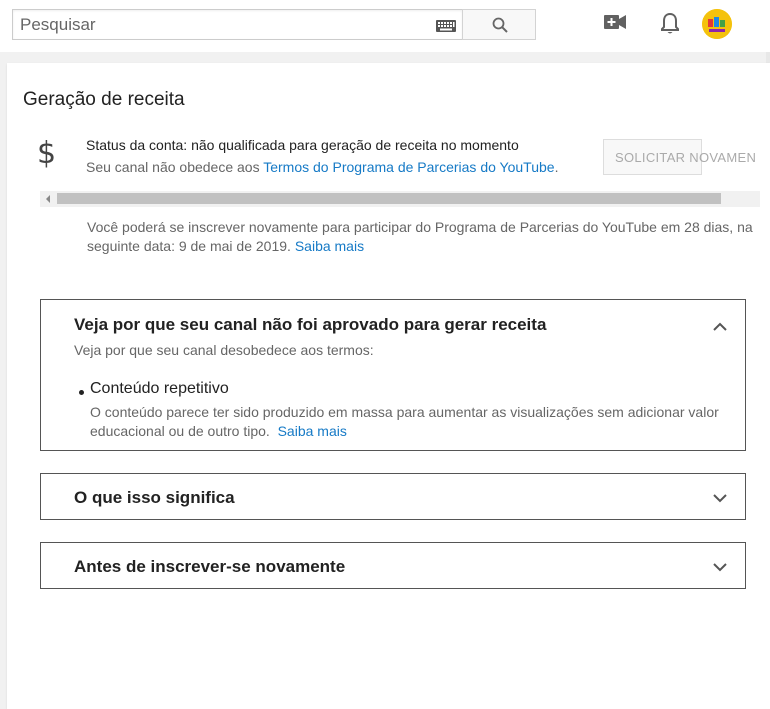 The height and width of the screenshot is (709, 770). Describe the element at coordinates (81, 392) in the screenshot. I see `bullet` at that location.